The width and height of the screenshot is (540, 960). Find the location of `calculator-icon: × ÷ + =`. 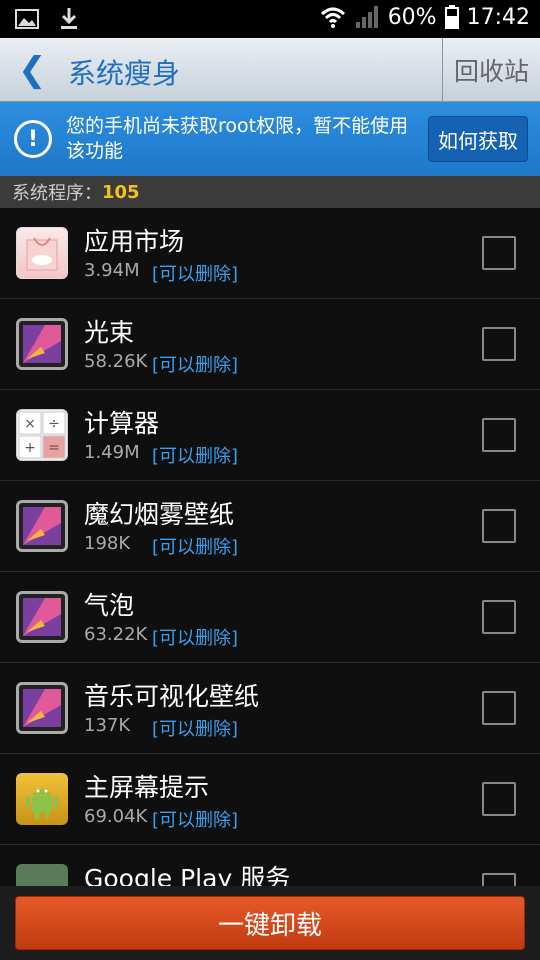

calculator-icon: × ÷ + = is located at coordinates (42, 435).